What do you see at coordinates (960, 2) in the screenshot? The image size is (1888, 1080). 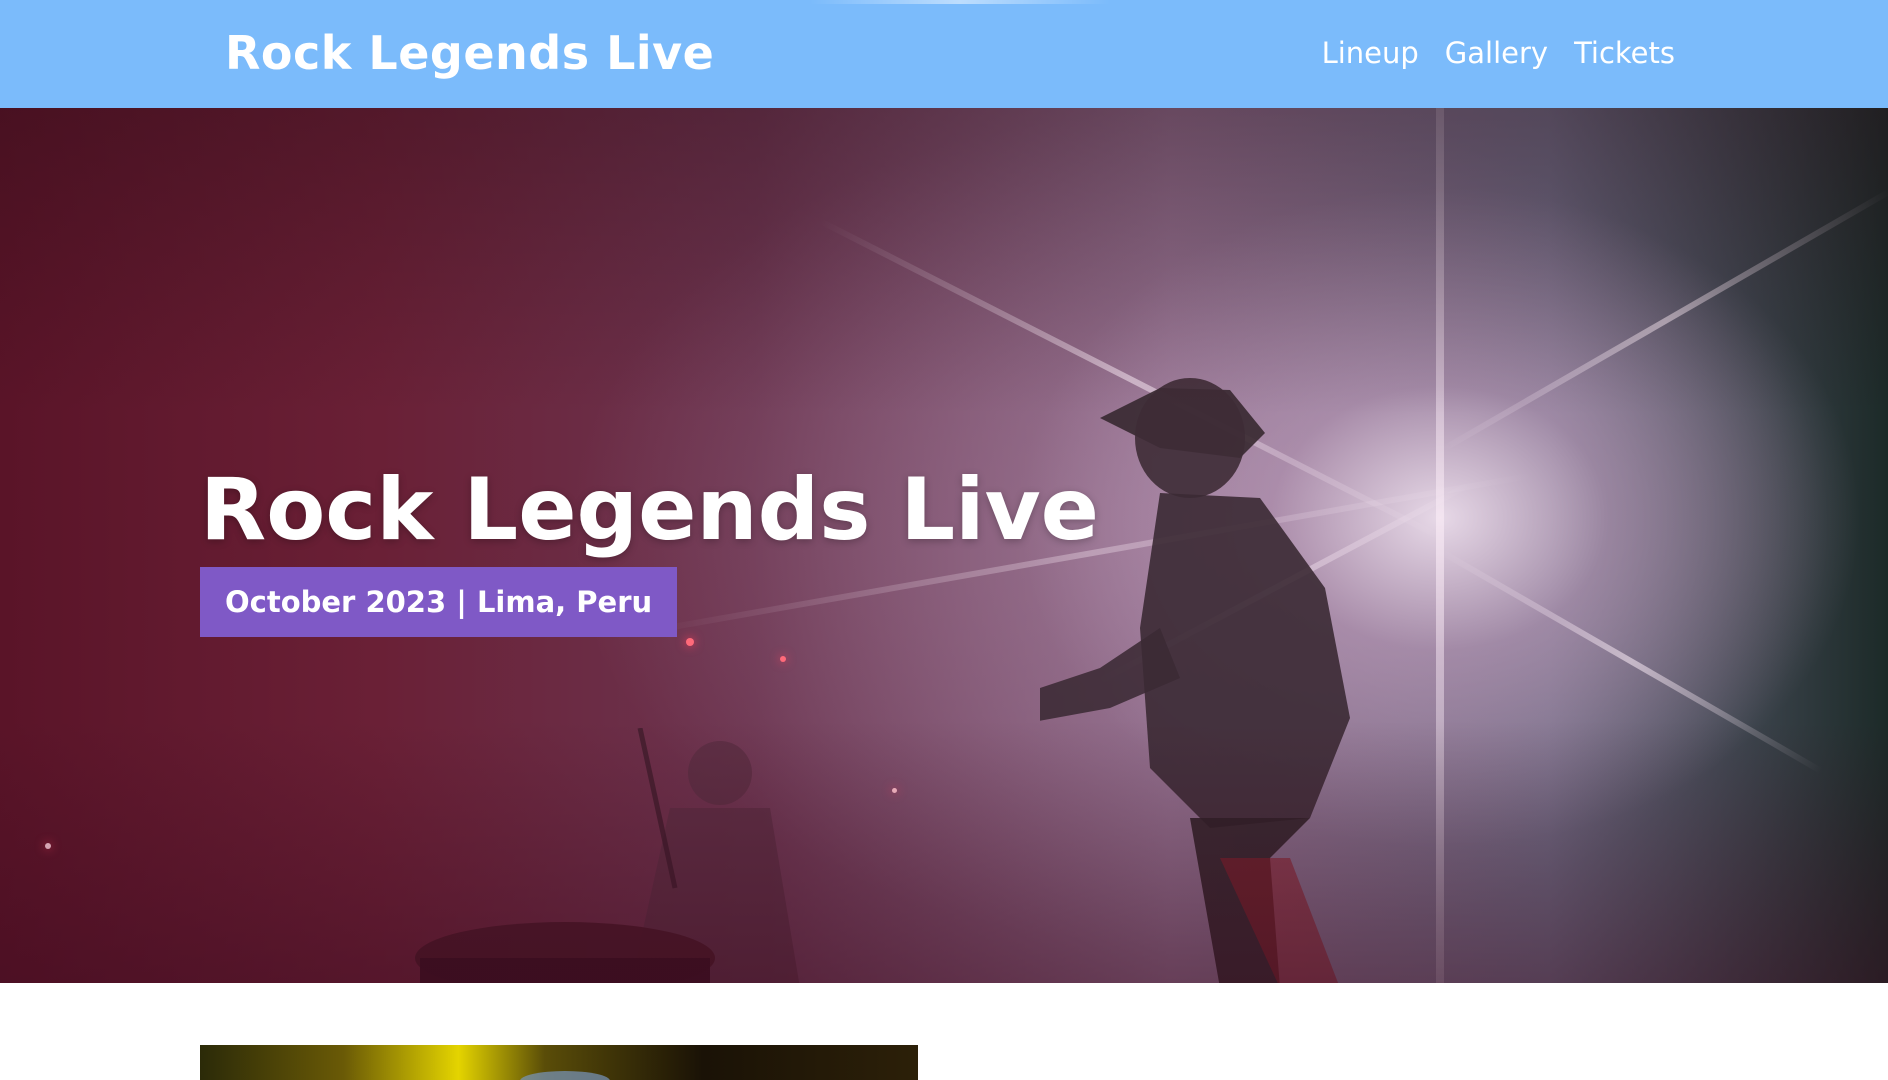 I see `header-glow` at bounding box center [960, 2].